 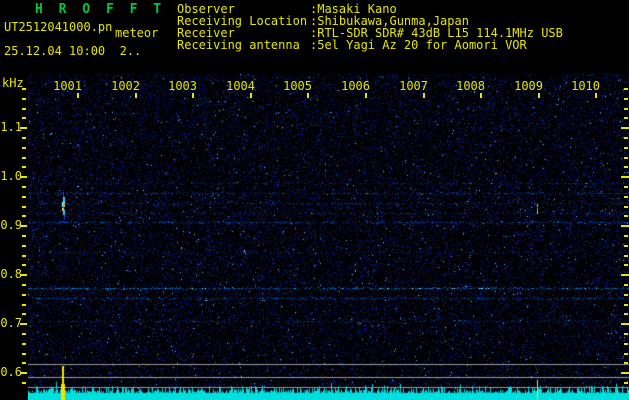 What do you see at coordinates (418, 45) in the screenshot?
I see `field-value-antenna: :5el Yagi Az 20 for Aomori VOR` at bounding box center [418, 45].